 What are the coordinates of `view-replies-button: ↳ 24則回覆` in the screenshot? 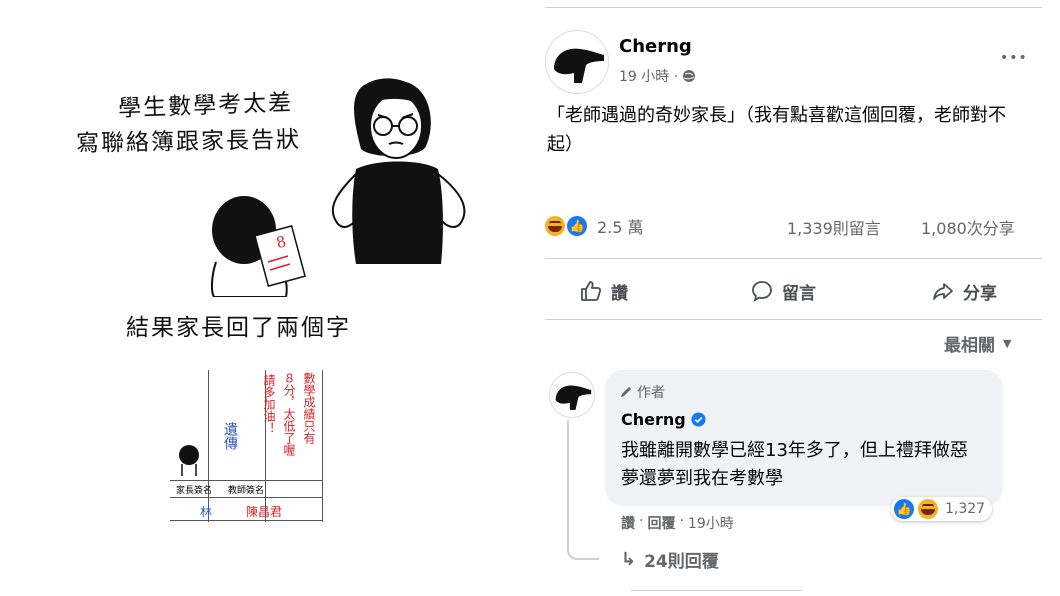 It's located at (670, 559).